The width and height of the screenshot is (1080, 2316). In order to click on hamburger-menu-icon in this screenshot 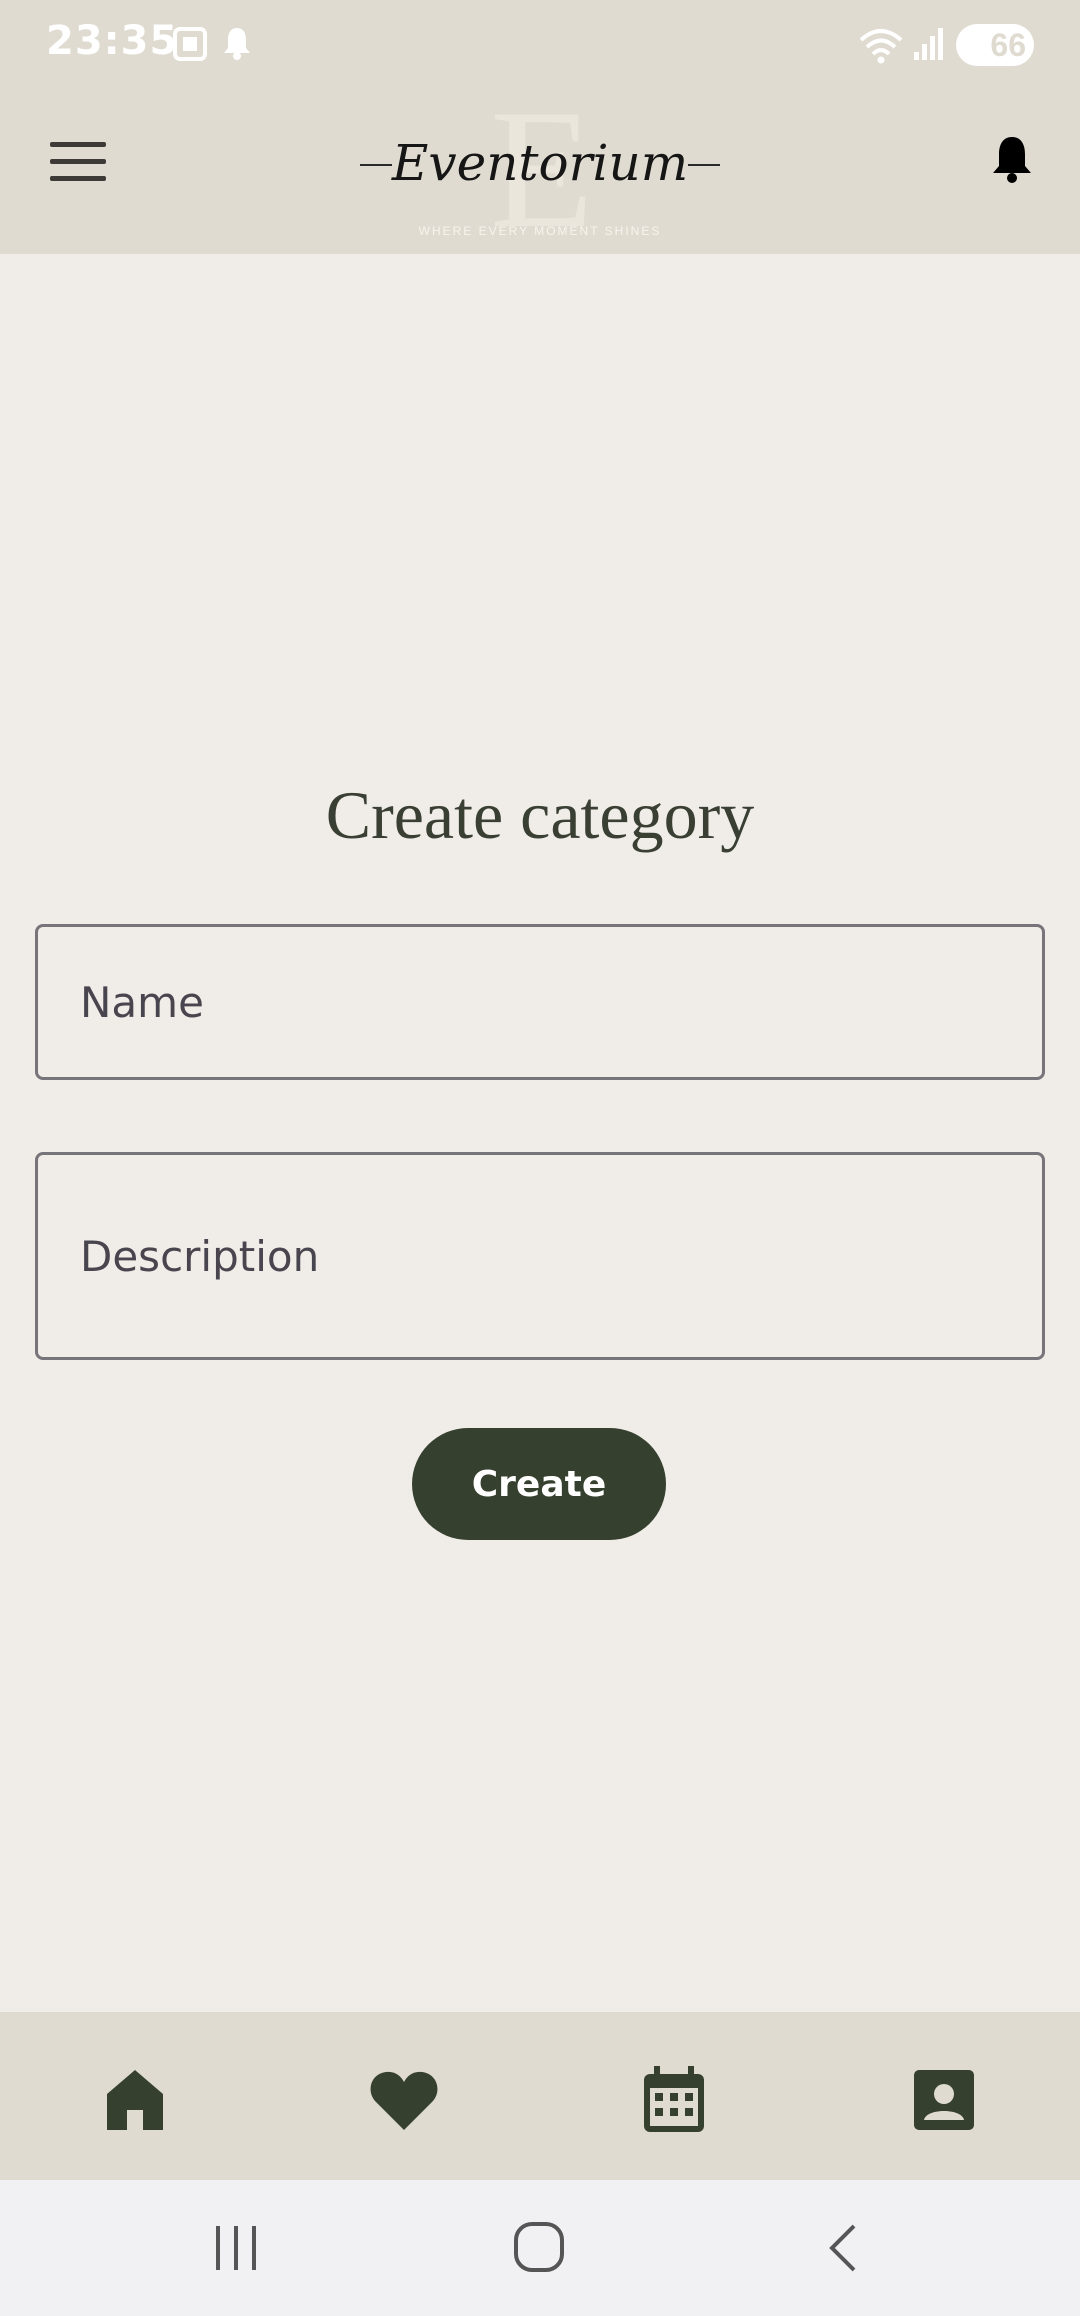, I will do `click(78, 162)`.